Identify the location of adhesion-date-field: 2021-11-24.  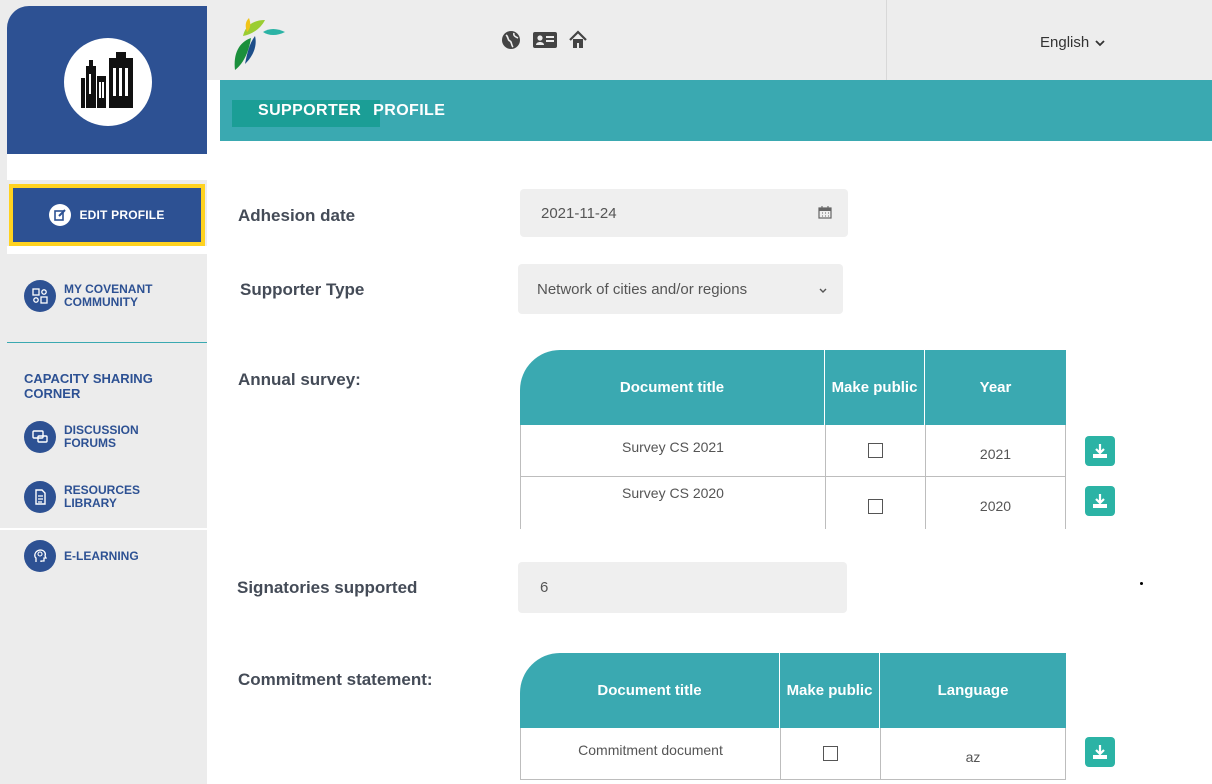
(684, 213).